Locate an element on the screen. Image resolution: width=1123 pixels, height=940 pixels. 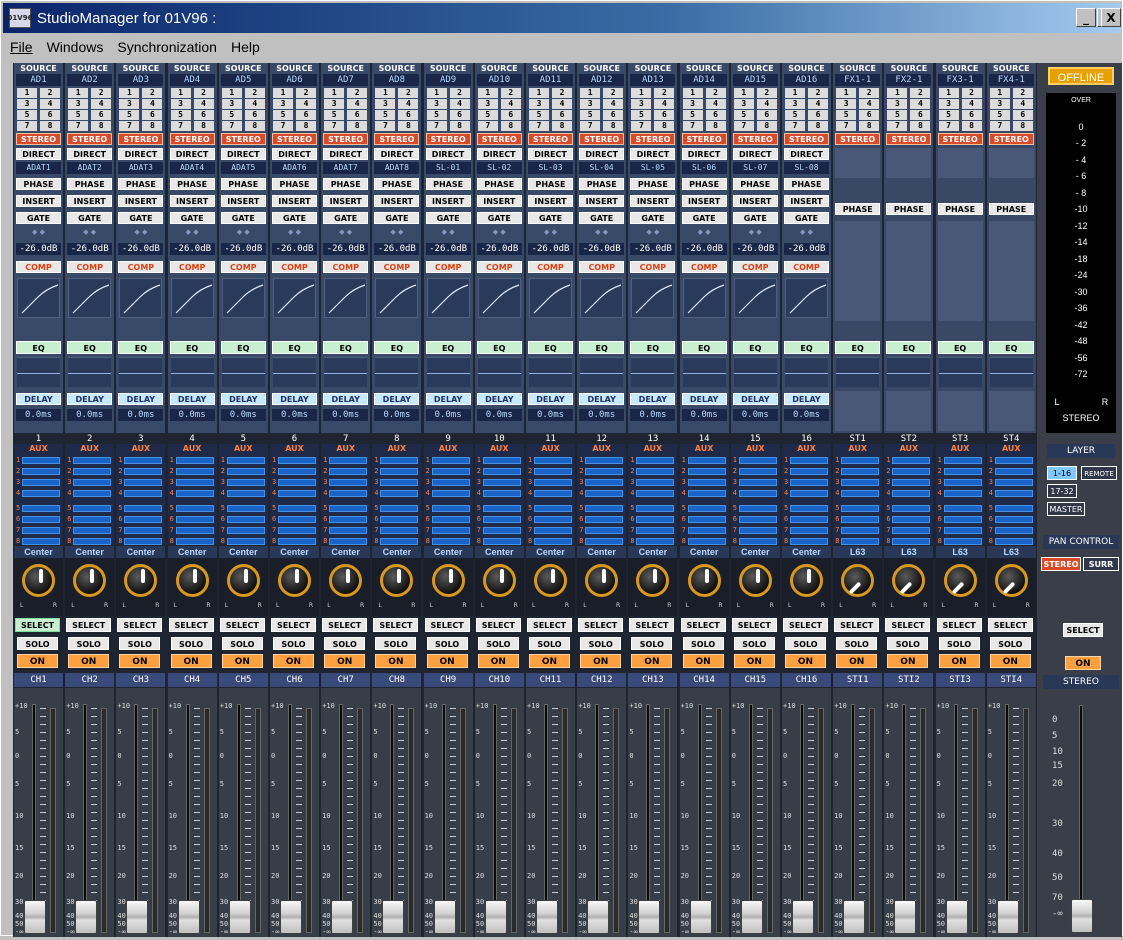
direct-out-value: ADAT1 is located at coordinates (38, 168).